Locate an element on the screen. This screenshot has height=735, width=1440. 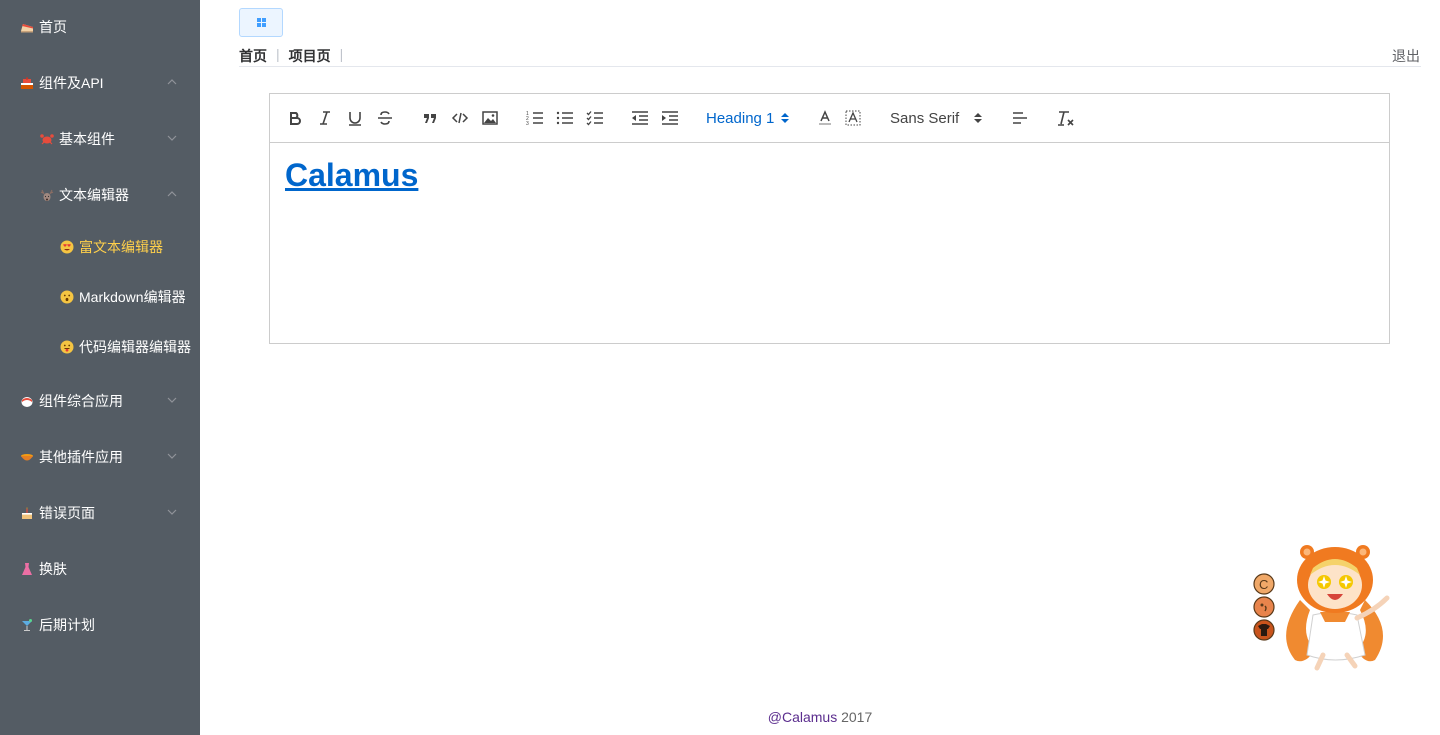
blockquote-button is located at coordinates (430, 118).